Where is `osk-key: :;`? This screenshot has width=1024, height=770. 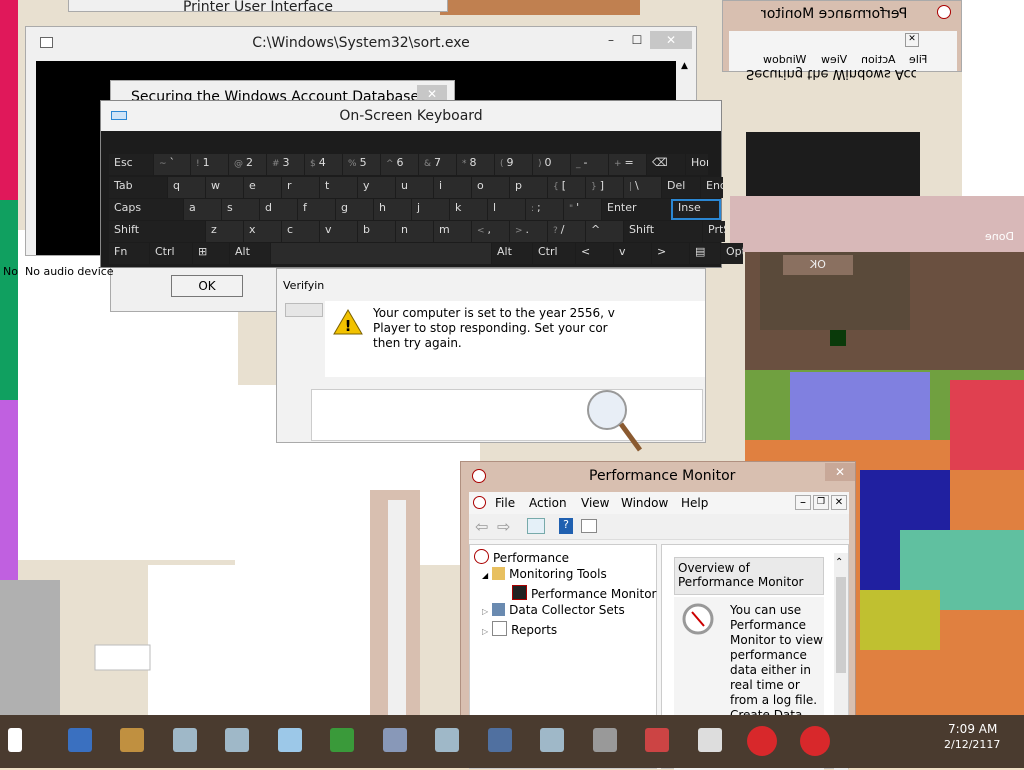
osk-key: :; is located at coordinates (544, 209).